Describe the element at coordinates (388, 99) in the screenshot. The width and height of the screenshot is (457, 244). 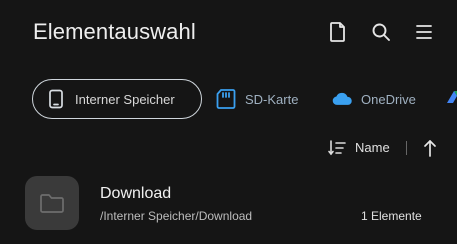
I see `storage-chip-label: OneDrive` at that location.